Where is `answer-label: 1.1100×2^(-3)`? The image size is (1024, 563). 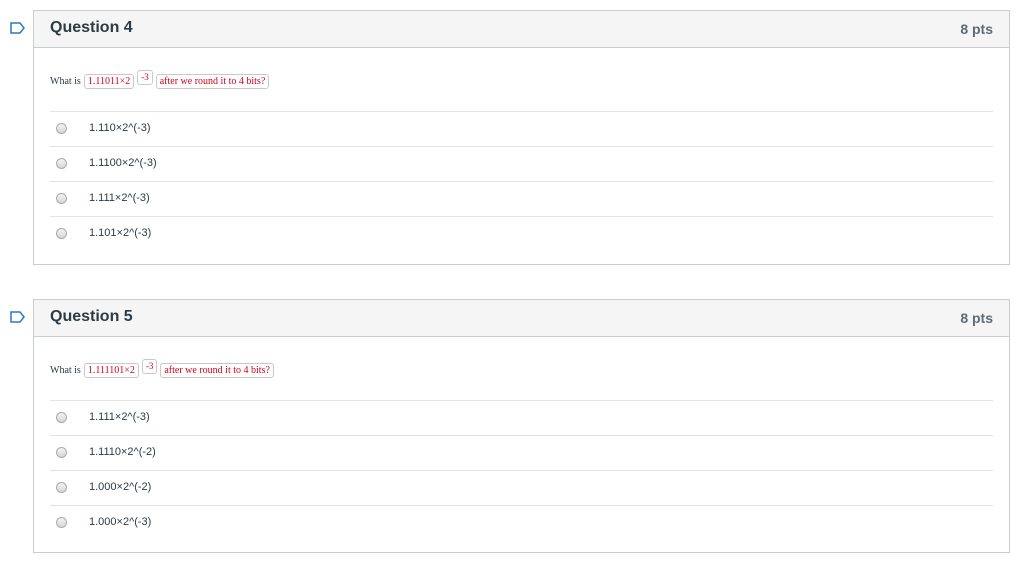 answer-label: 1.1100×2^(-3) is located at coordinates (123, 163).